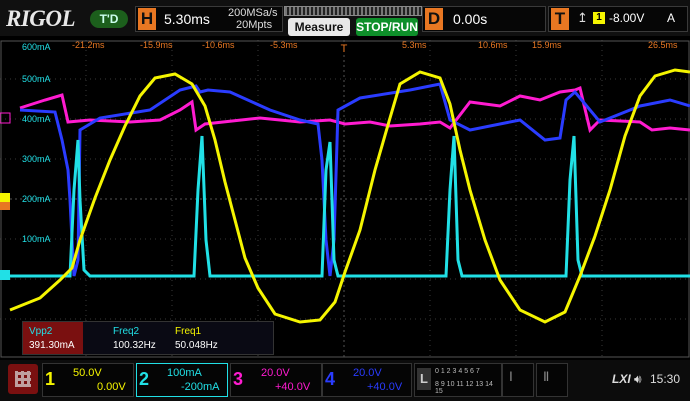 Image resolution: width=690 pixels, height=401 pixels. Describe the element at coordinates (52, 345) in the screenshot. I see `measurement-value: 391.30mA` at that location.